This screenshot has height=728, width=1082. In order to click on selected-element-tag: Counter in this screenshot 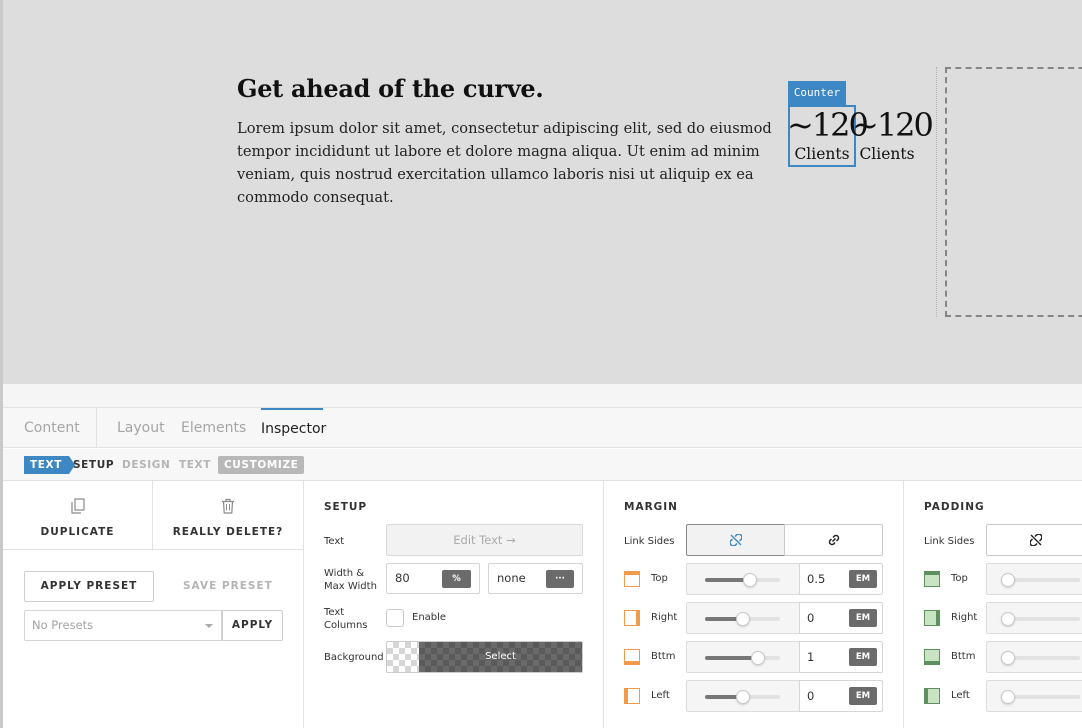, I will do `click(817, 93)`.